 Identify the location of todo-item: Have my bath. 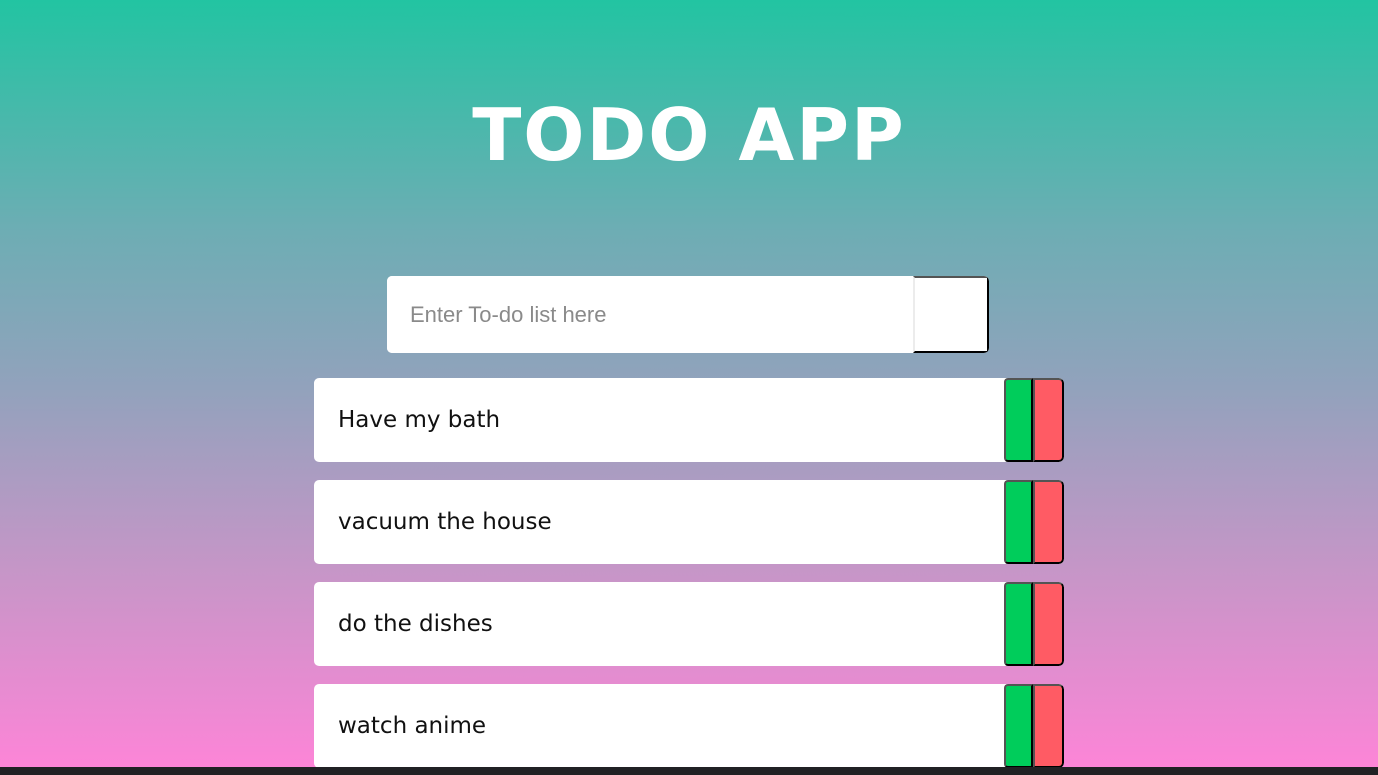
(689, 420).